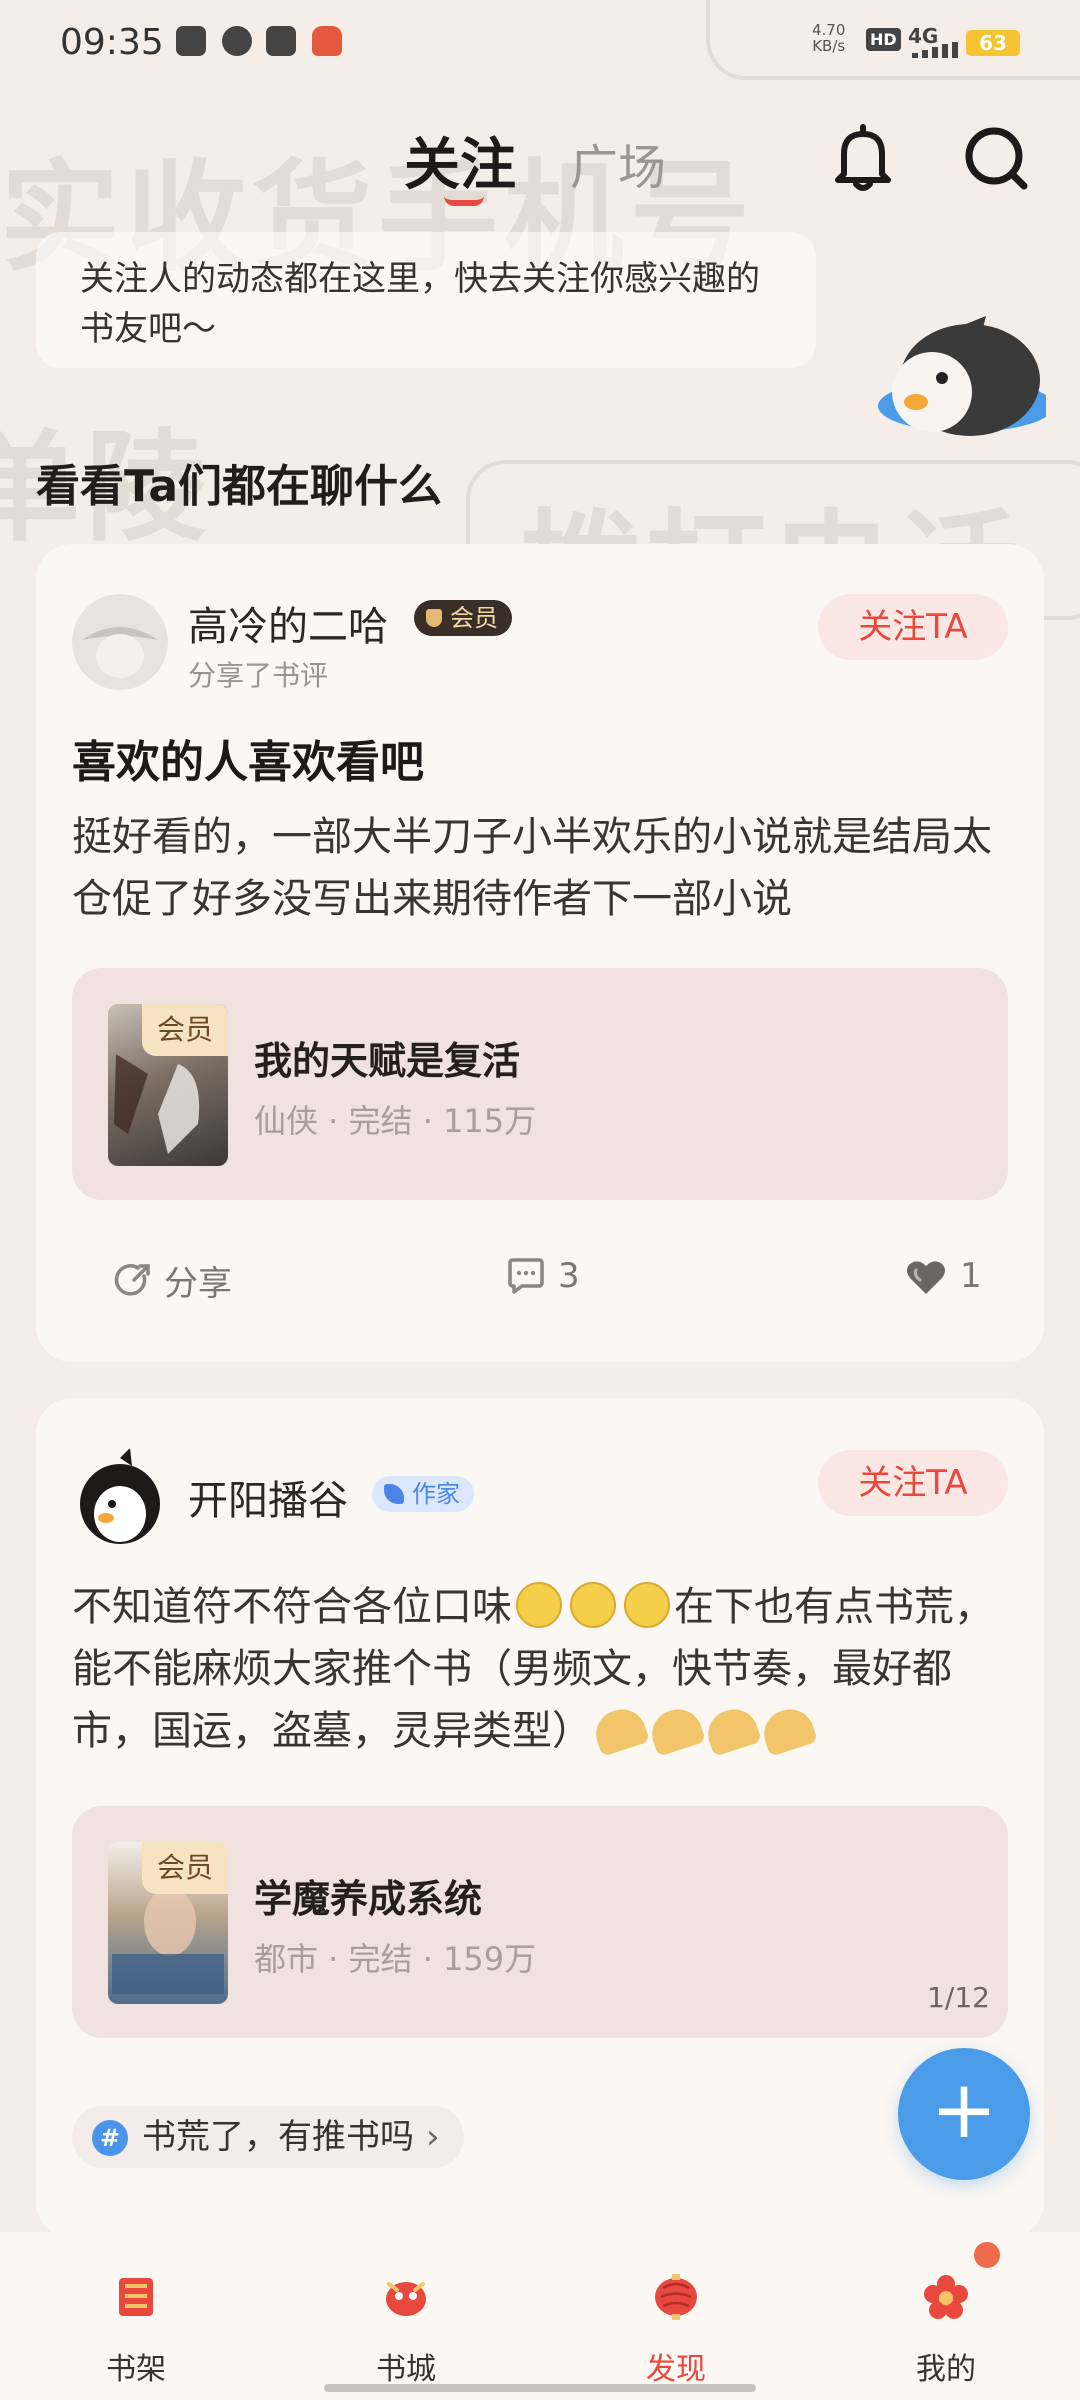 The width and height of the screenshot is (1080, 2400). I want to click on tab-follow: 关注, so click(460, 160).